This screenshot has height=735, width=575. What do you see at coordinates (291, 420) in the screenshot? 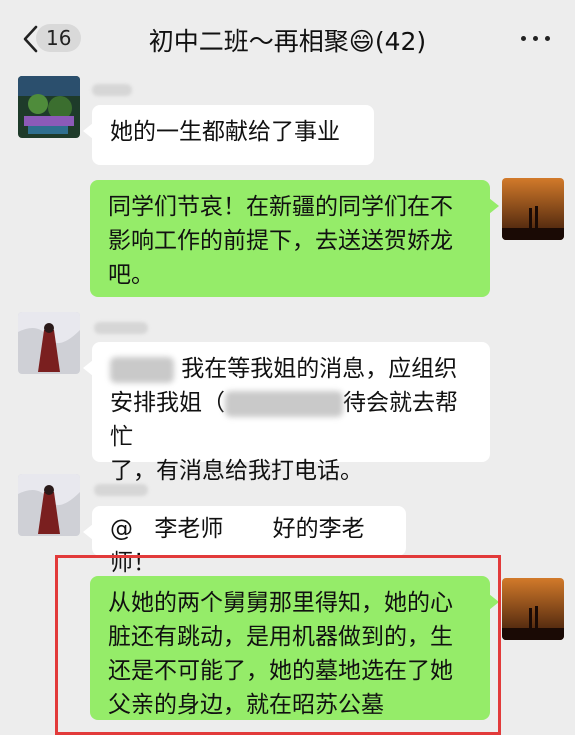
I see `message-text-line: 安排我姐（ 待会就去帮忙` at bounding box center [291, 420].